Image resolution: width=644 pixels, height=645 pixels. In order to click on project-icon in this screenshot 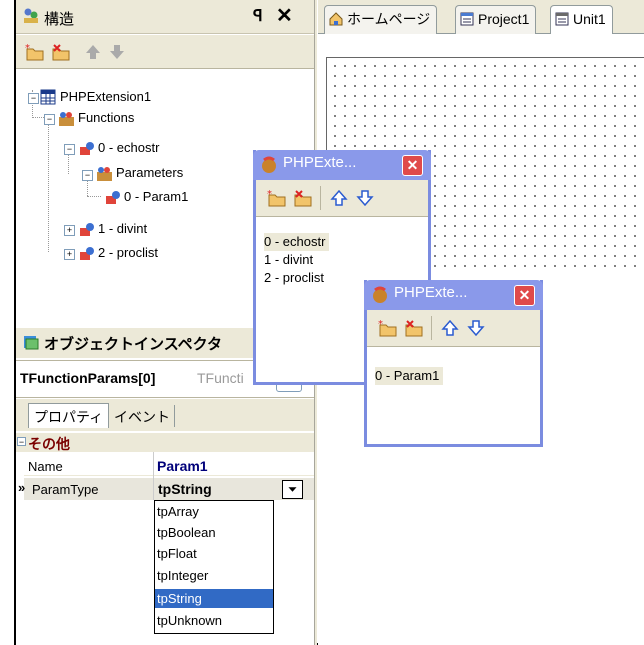, I will do `click(467, 19)`.